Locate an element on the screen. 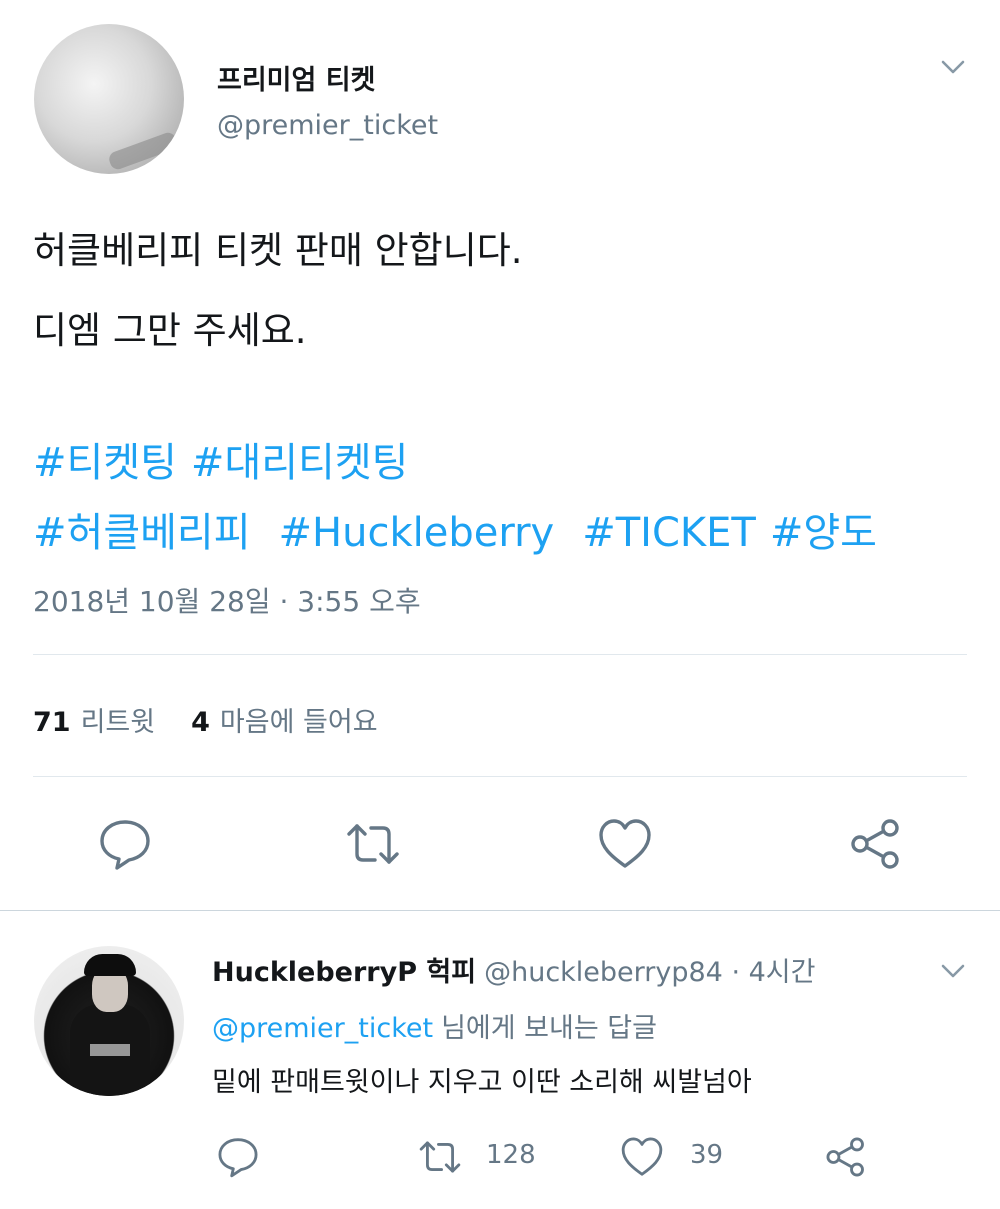 This screenshot has height=1209, width=1000. tweet-text-line: 디엠 그만 주세요. is located at coordinates (170, 330).